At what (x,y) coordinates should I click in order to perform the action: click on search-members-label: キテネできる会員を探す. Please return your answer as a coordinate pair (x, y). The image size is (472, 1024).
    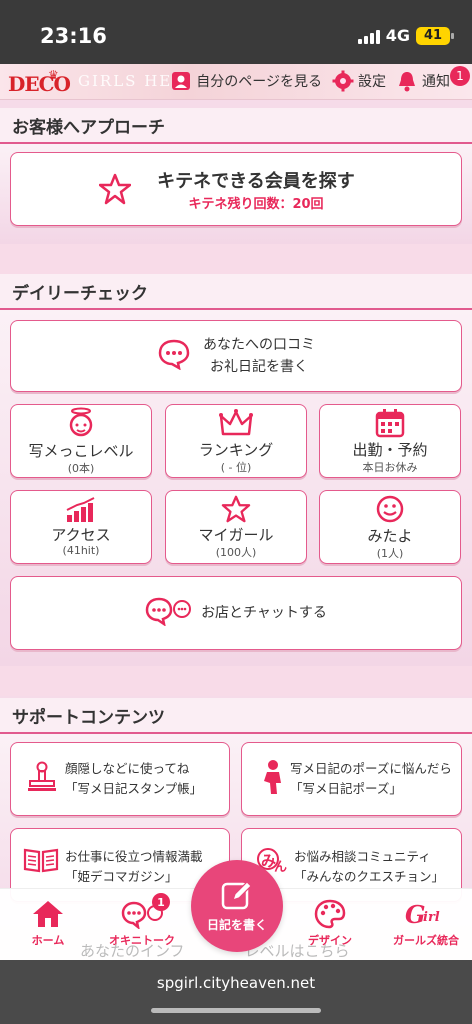
    Looking at the image, I should click on (256, 181).